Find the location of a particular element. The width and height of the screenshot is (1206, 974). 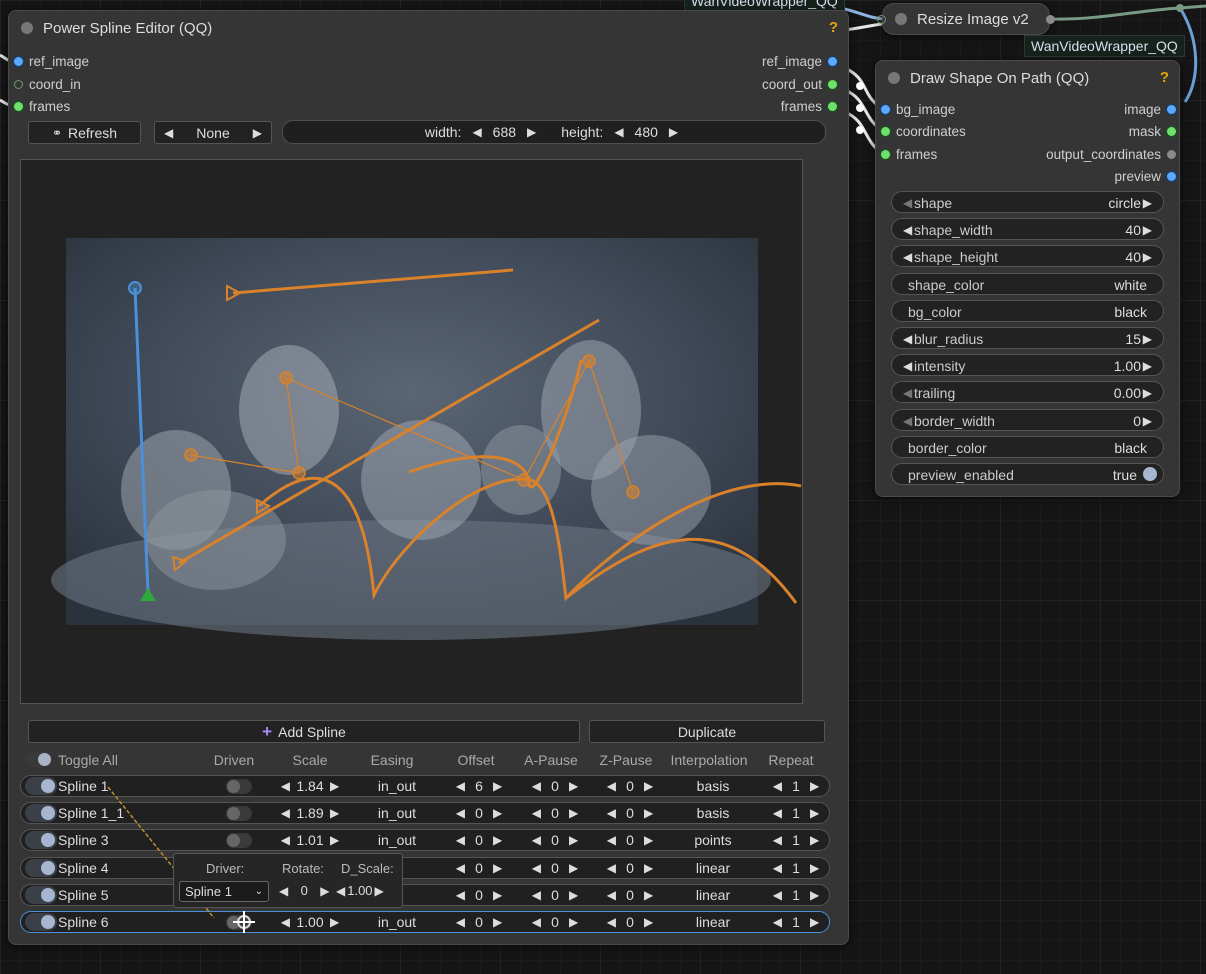

widget-blur-radius: blur_radius 15 ◀ ▶ is located at coordinates (1027, 338).